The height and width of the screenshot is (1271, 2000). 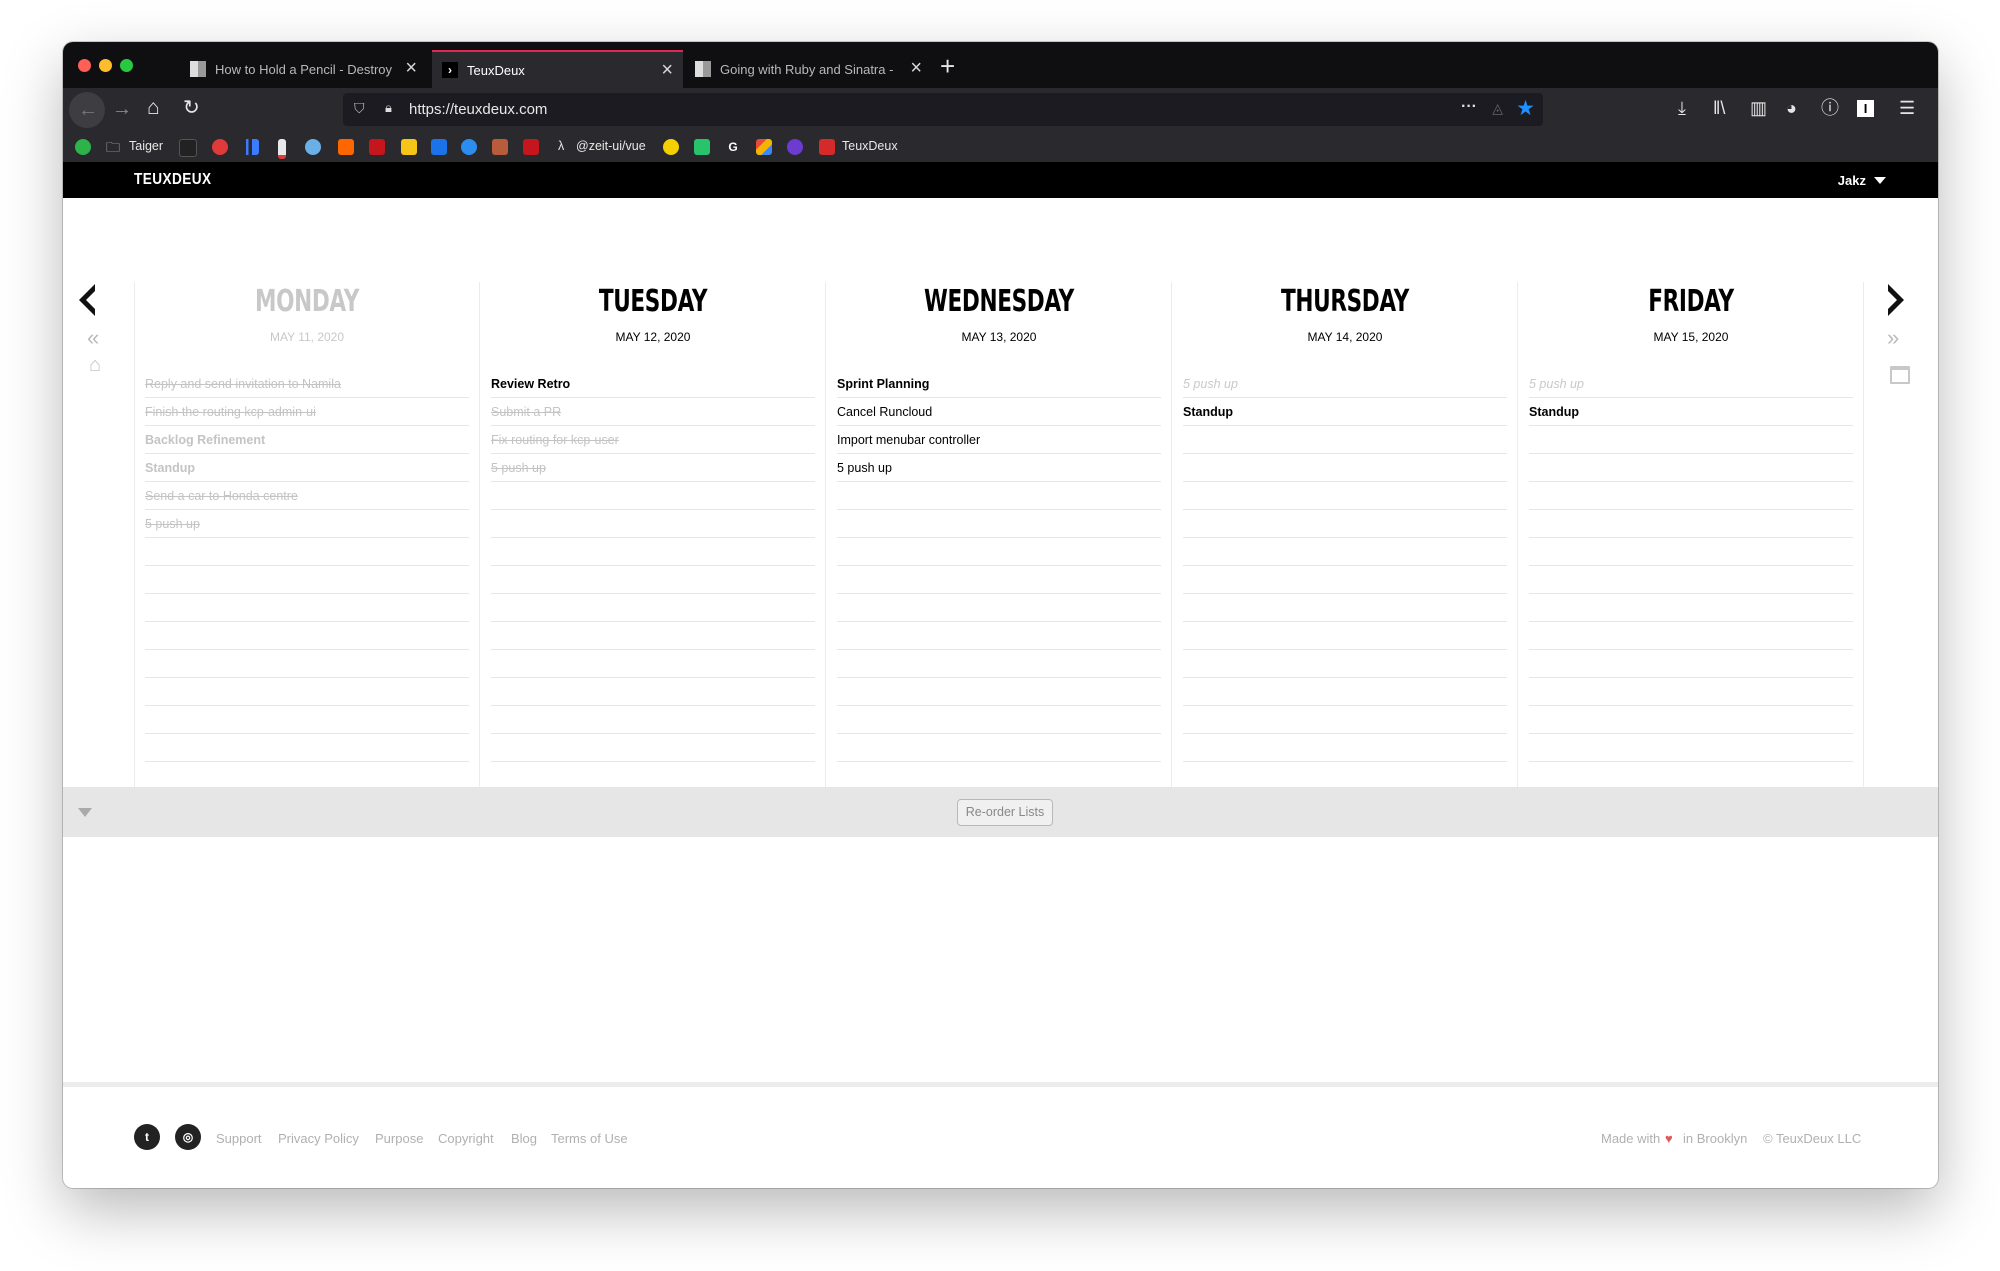 What do you see at coordinates (1344, 301) in the screenshot?
I see `day-name: THURSDAY` at bounding box center [1344, 301].